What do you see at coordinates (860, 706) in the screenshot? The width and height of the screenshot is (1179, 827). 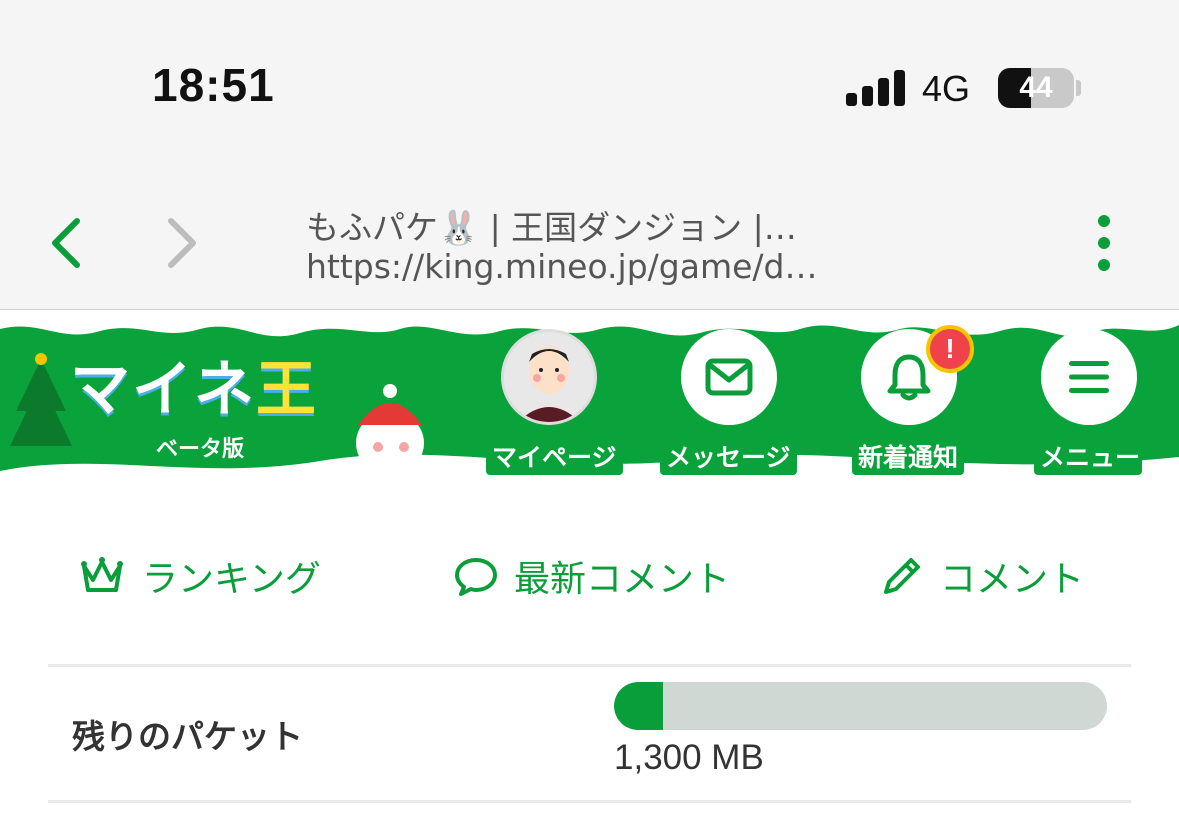 I see `packet-progress-bar` at bounding box center [860, 706].